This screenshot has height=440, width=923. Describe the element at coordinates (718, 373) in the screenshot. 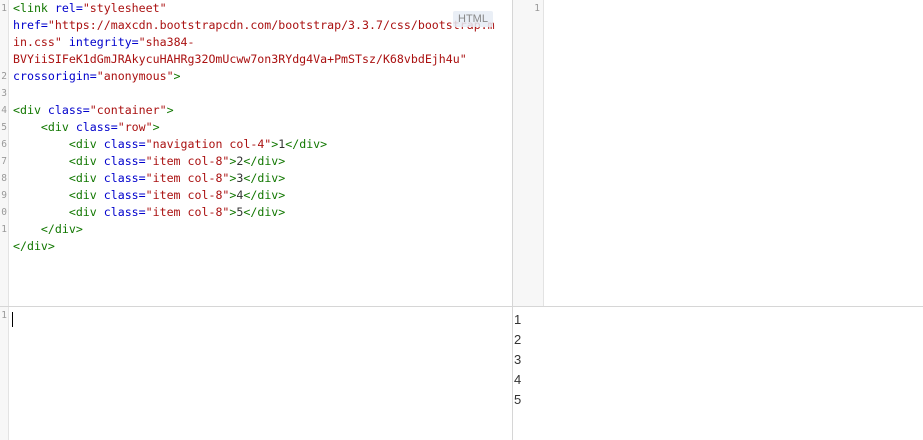

I see `result-pane: 1 2 3 4 5` at that location.